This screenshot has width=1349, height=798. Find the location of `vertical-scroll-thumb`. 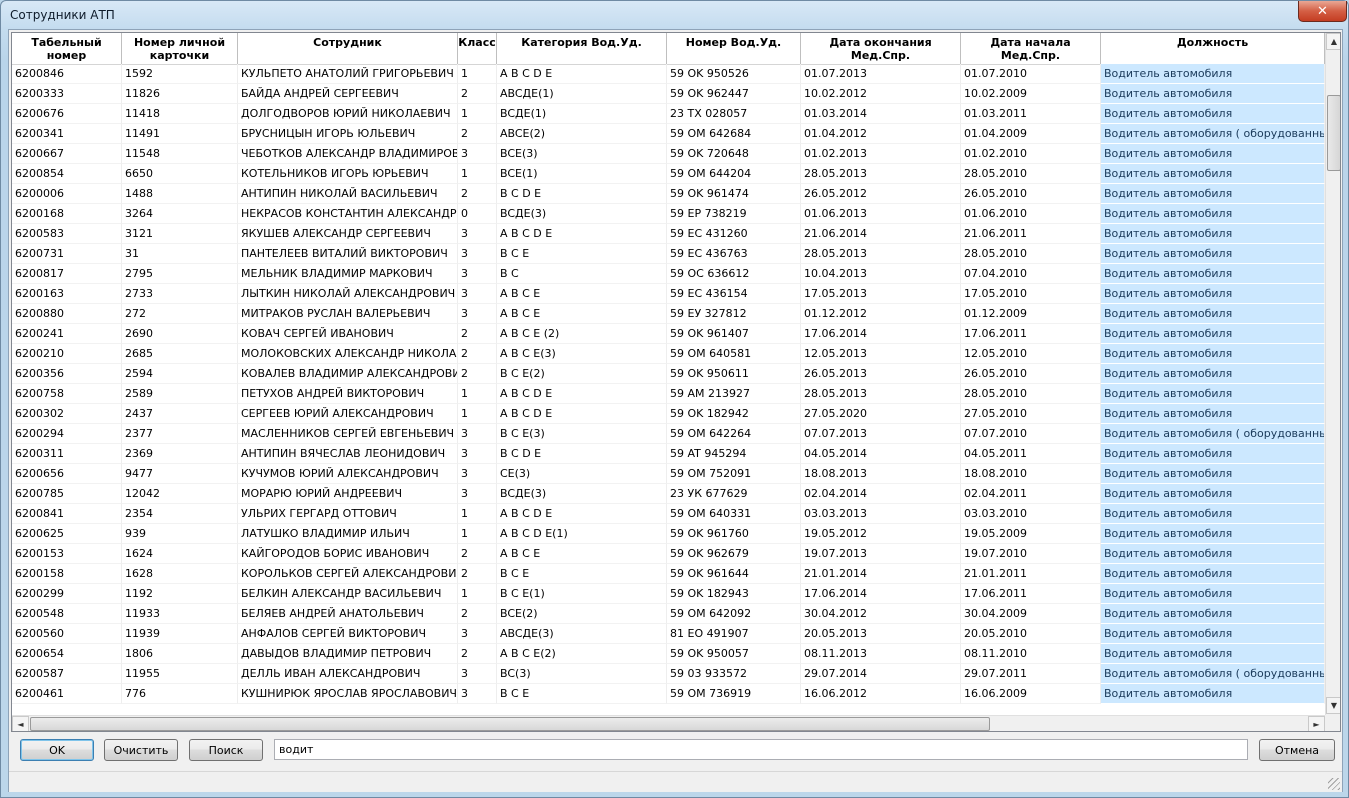

vertical-scroll-thumb is located at coordinates (1333, 133).